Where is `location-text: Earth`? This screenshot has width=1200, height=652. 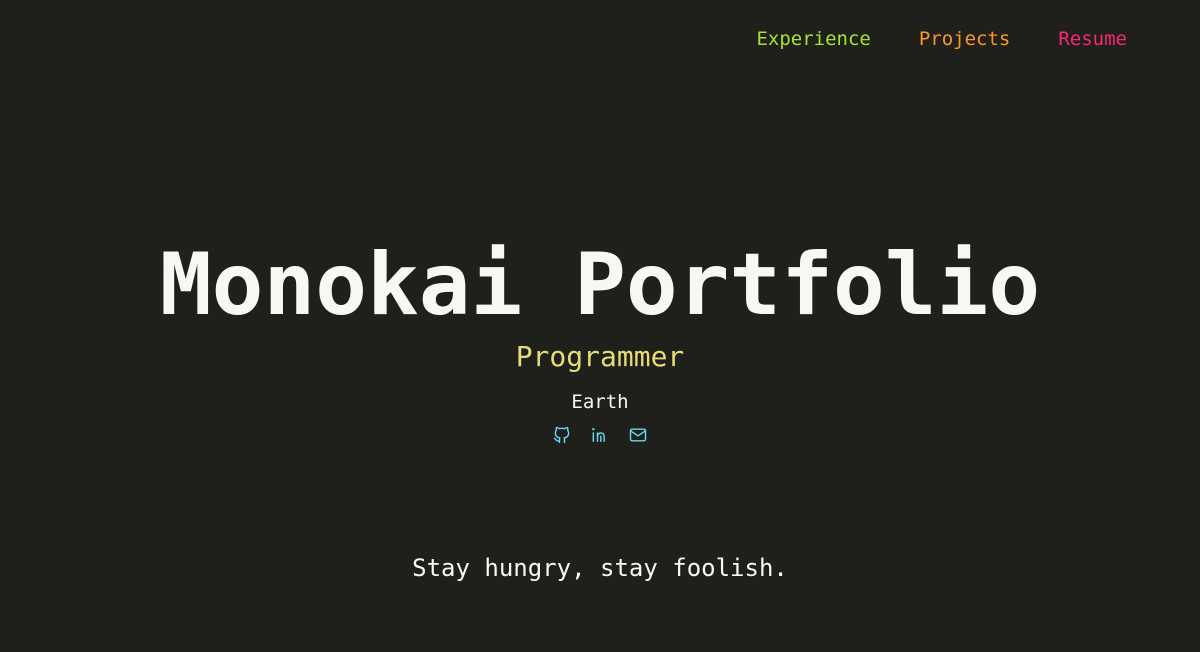
location-text: Earth is located at coordinates (600, 402).